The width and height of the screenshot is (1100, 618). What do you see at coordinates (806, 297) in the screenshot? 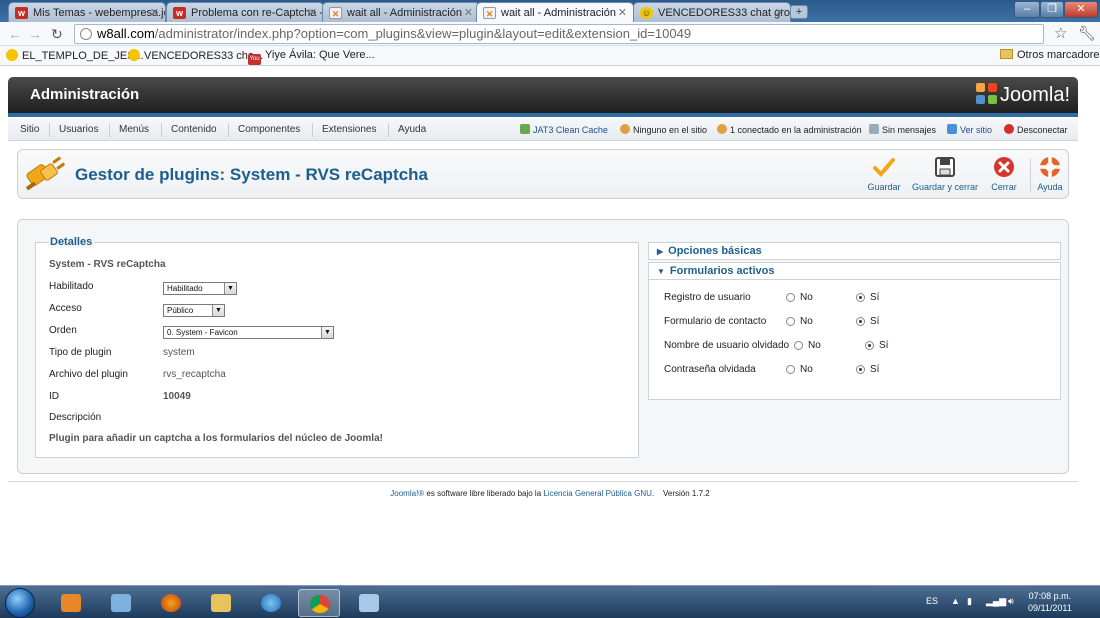
I see `radio-no-label: No` at bounding box center [806, 297].